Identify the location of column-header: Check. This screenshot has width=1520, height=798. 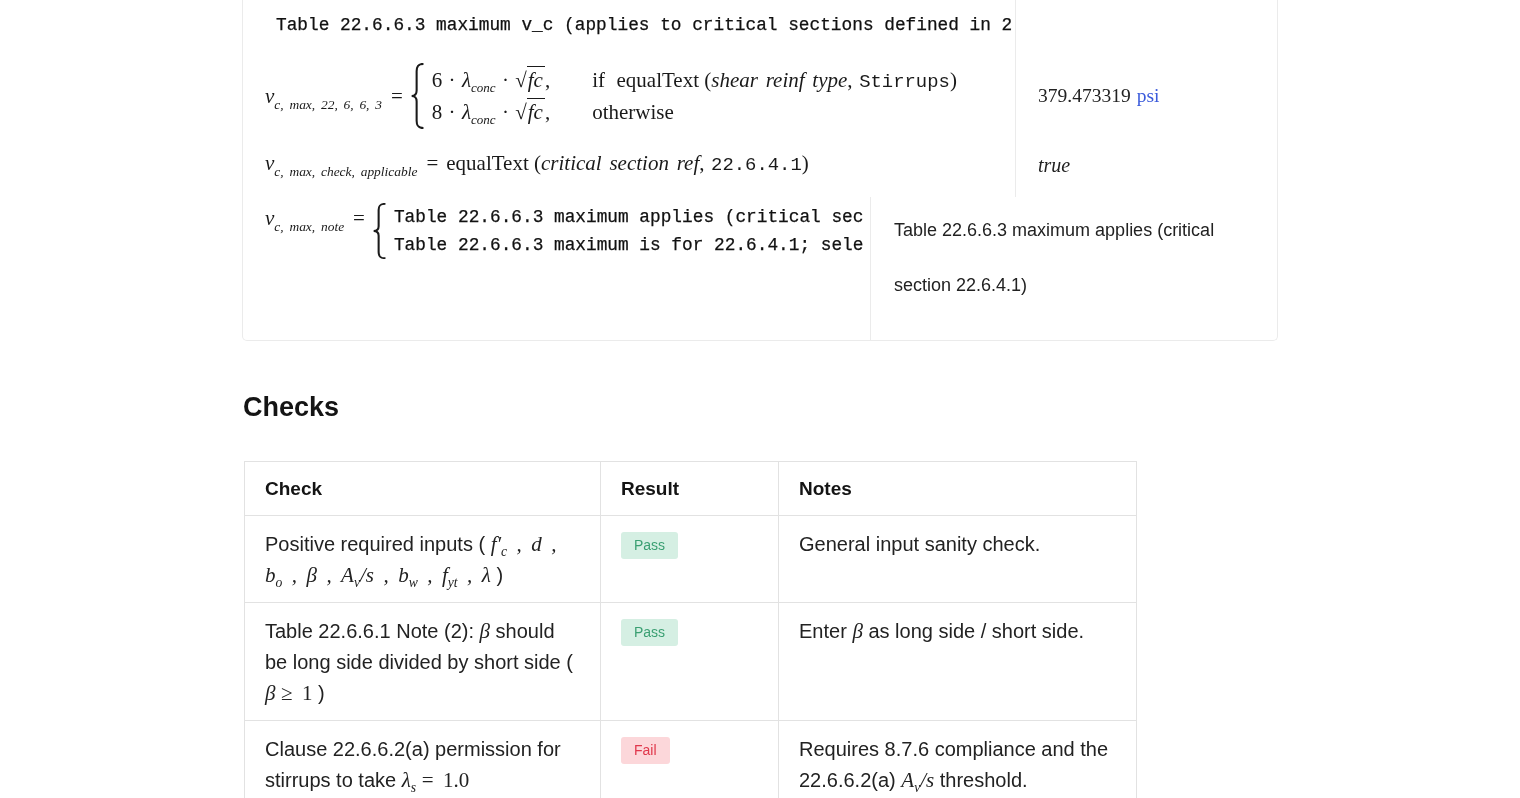
(422, 488).